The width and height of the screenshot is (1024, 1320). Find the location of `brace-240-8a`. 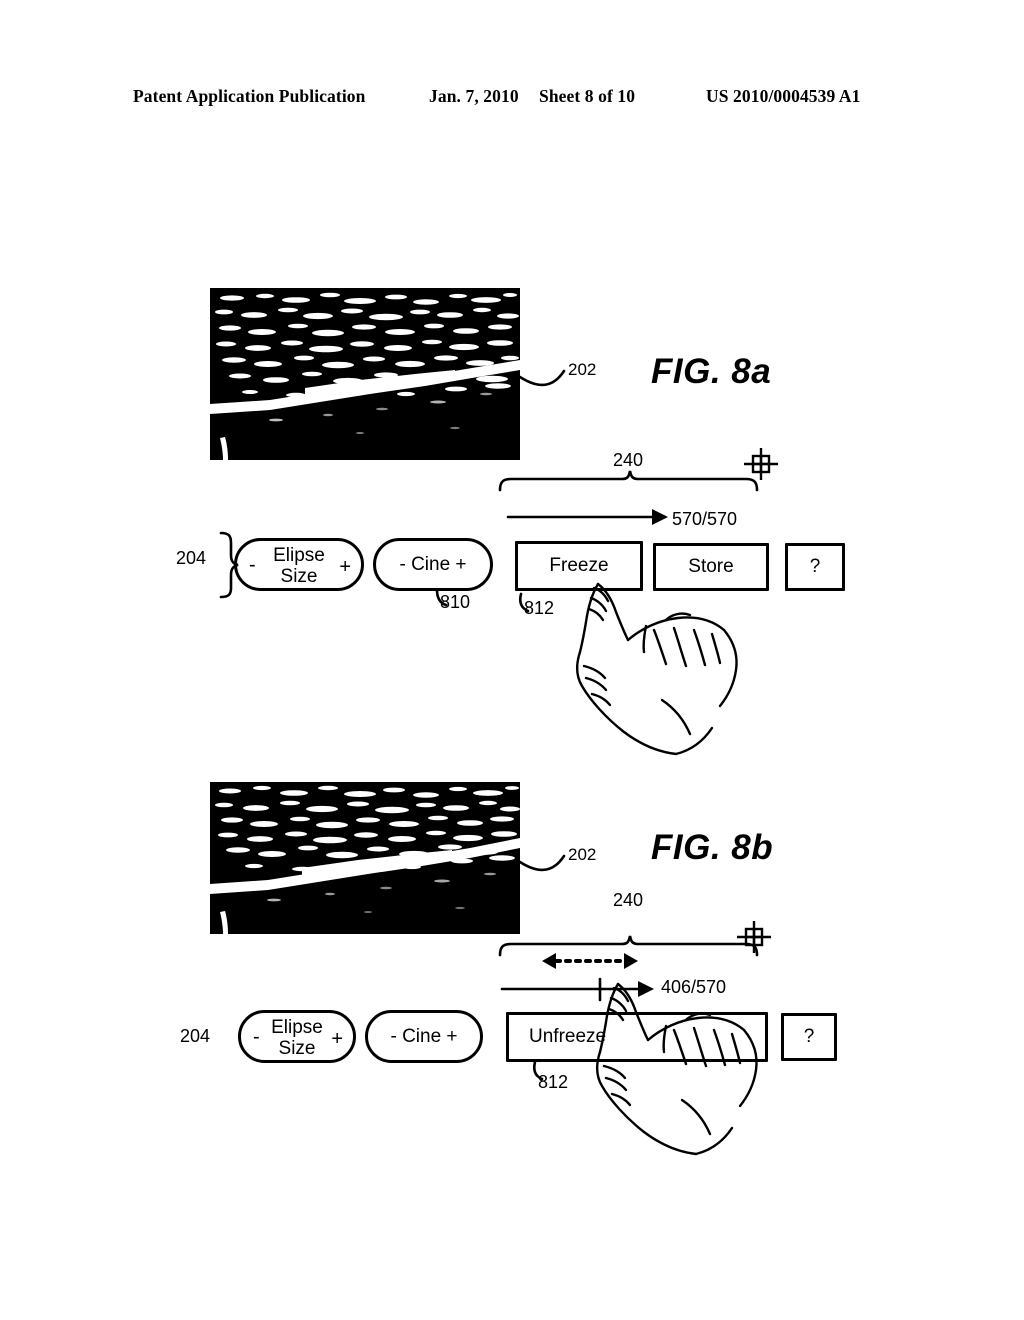

brace-240-8a is located at coordinates (628, 481).